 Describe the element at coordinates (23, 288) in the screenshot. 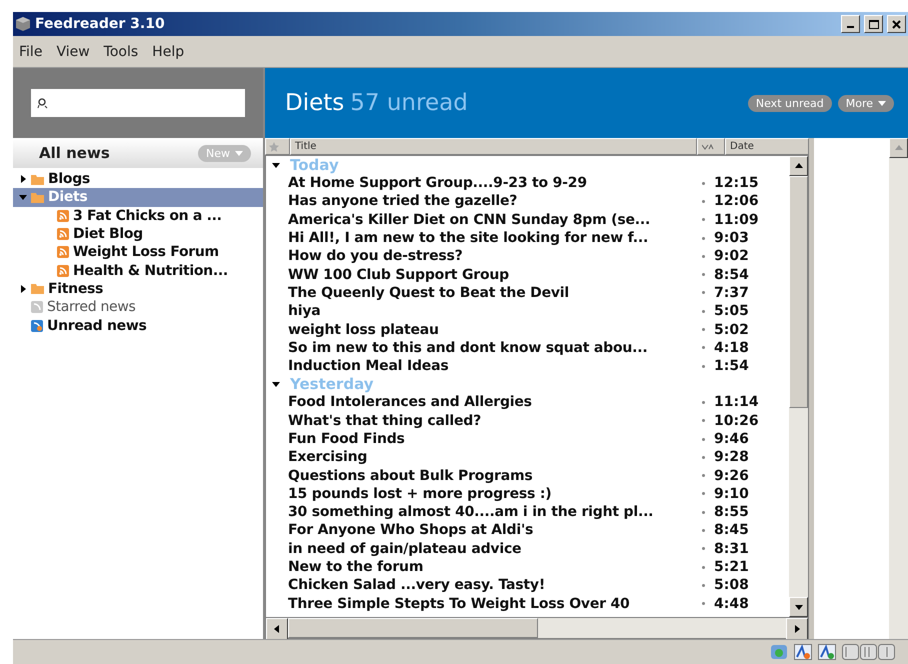

I see `expand-arrow-icon` at that location.